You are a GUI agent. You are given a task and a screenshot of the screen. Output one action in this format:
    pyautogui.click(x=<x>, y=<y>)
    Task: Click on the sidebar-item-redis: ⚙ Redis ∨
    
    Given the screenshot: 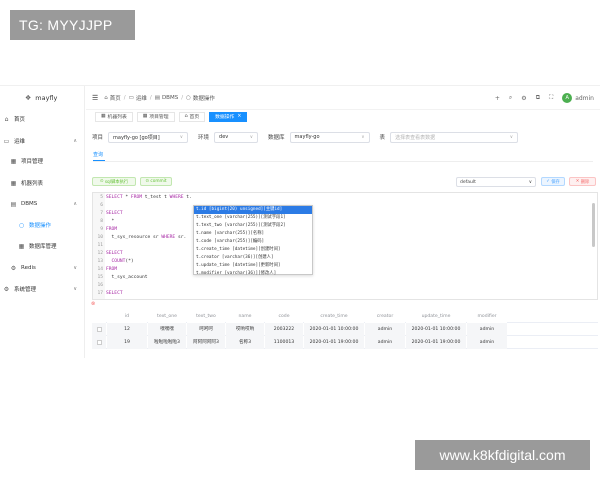 What is the action you would take?
    pyautogui.click(x=42, y=268)
    